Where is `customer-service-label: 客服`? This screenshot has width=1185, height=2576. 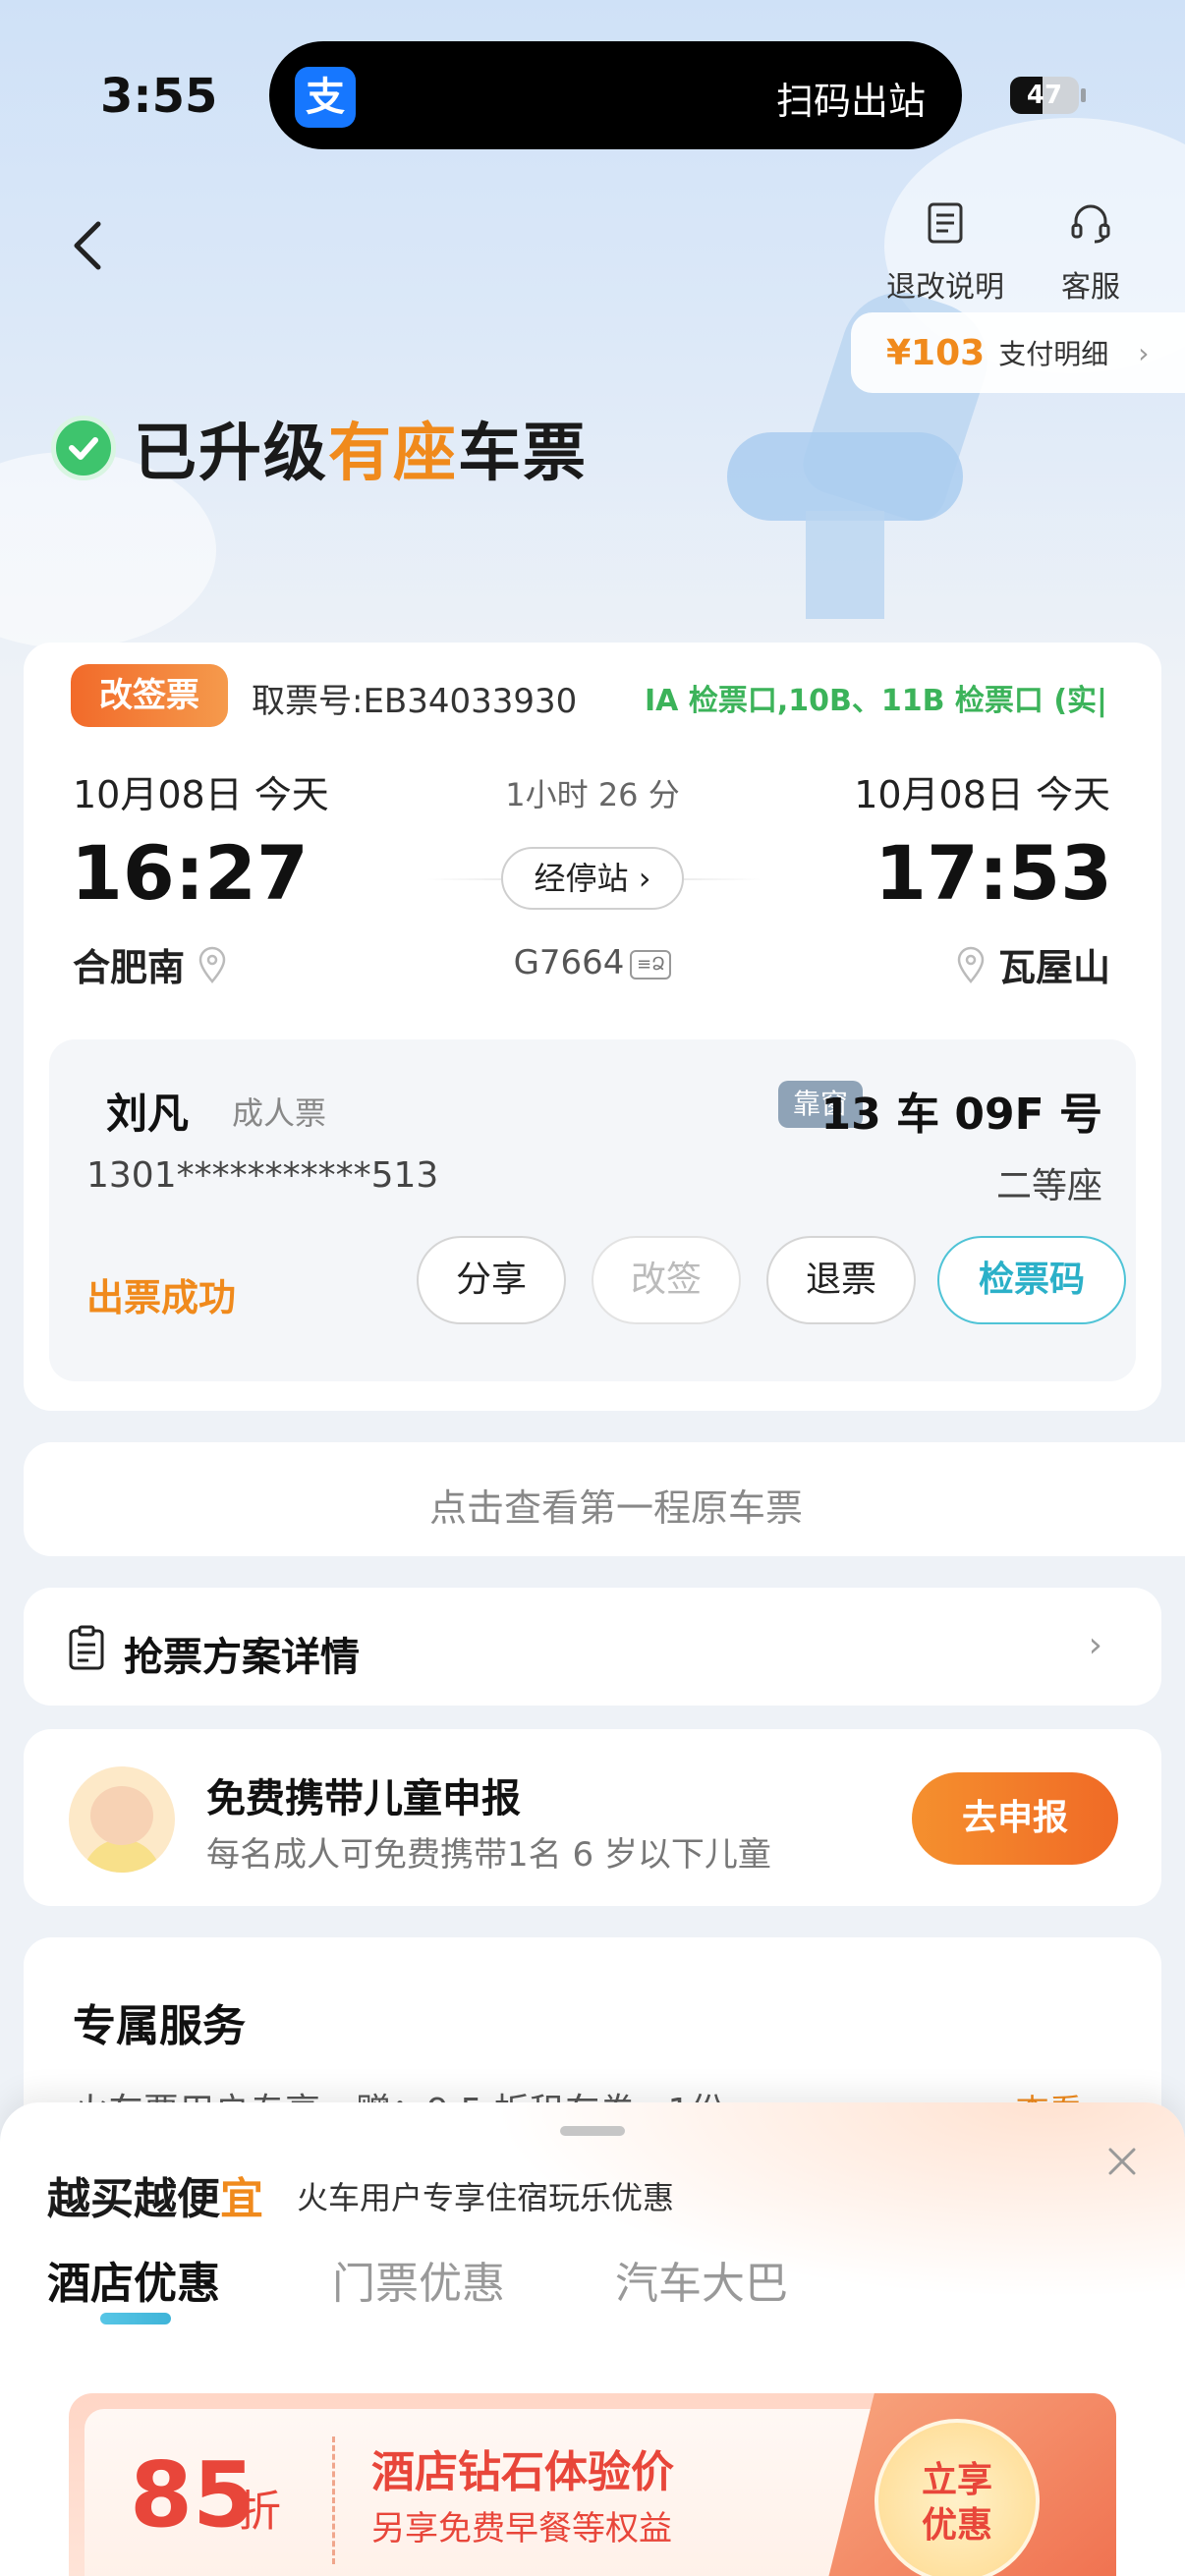
customer-service-label: 客服 is located at coordinates (1091, 287).